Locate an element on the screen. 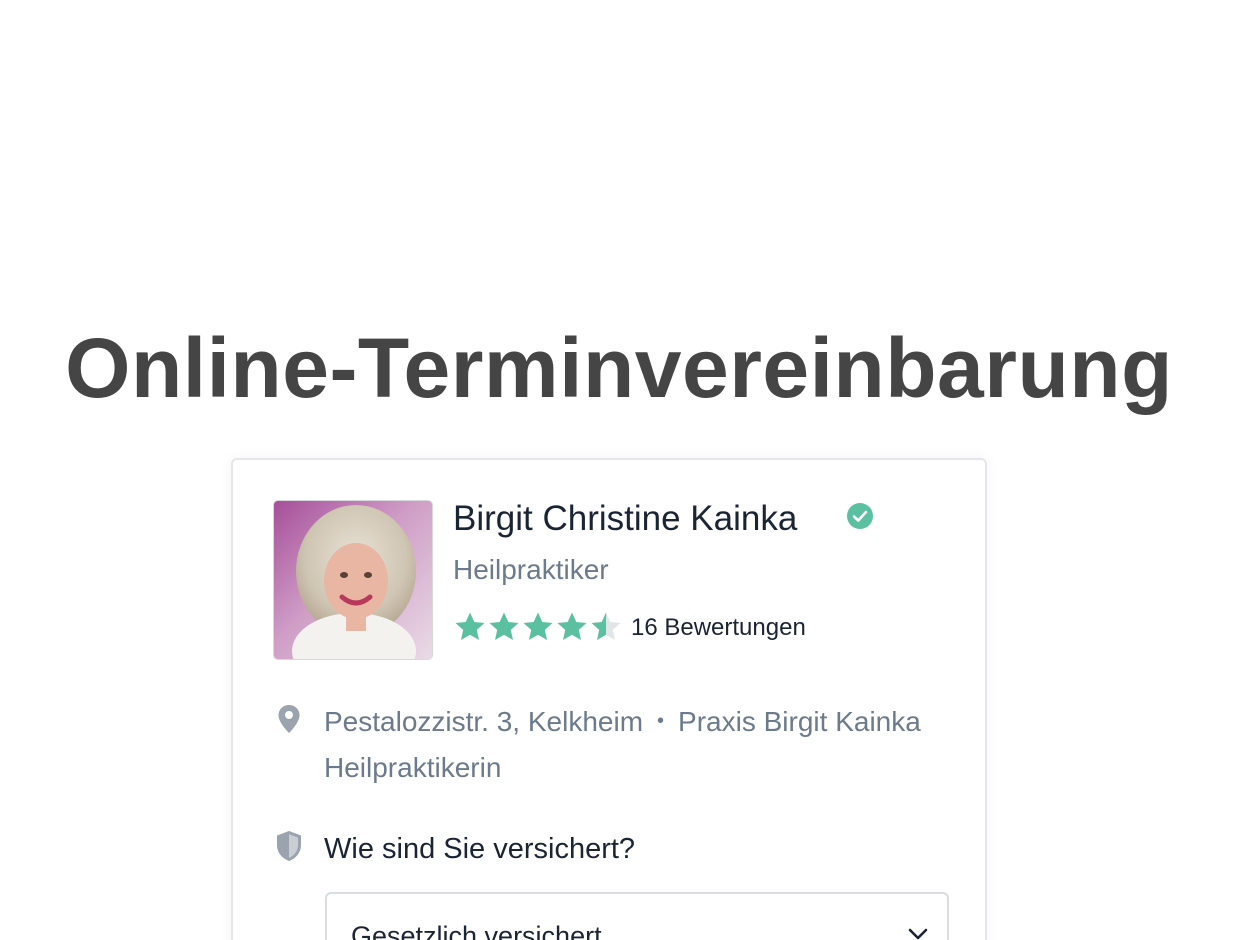 This screenshot has height=940, width=1238. insurance-select-value: Gesetzlich versichert is located at coordinates (476, 930).